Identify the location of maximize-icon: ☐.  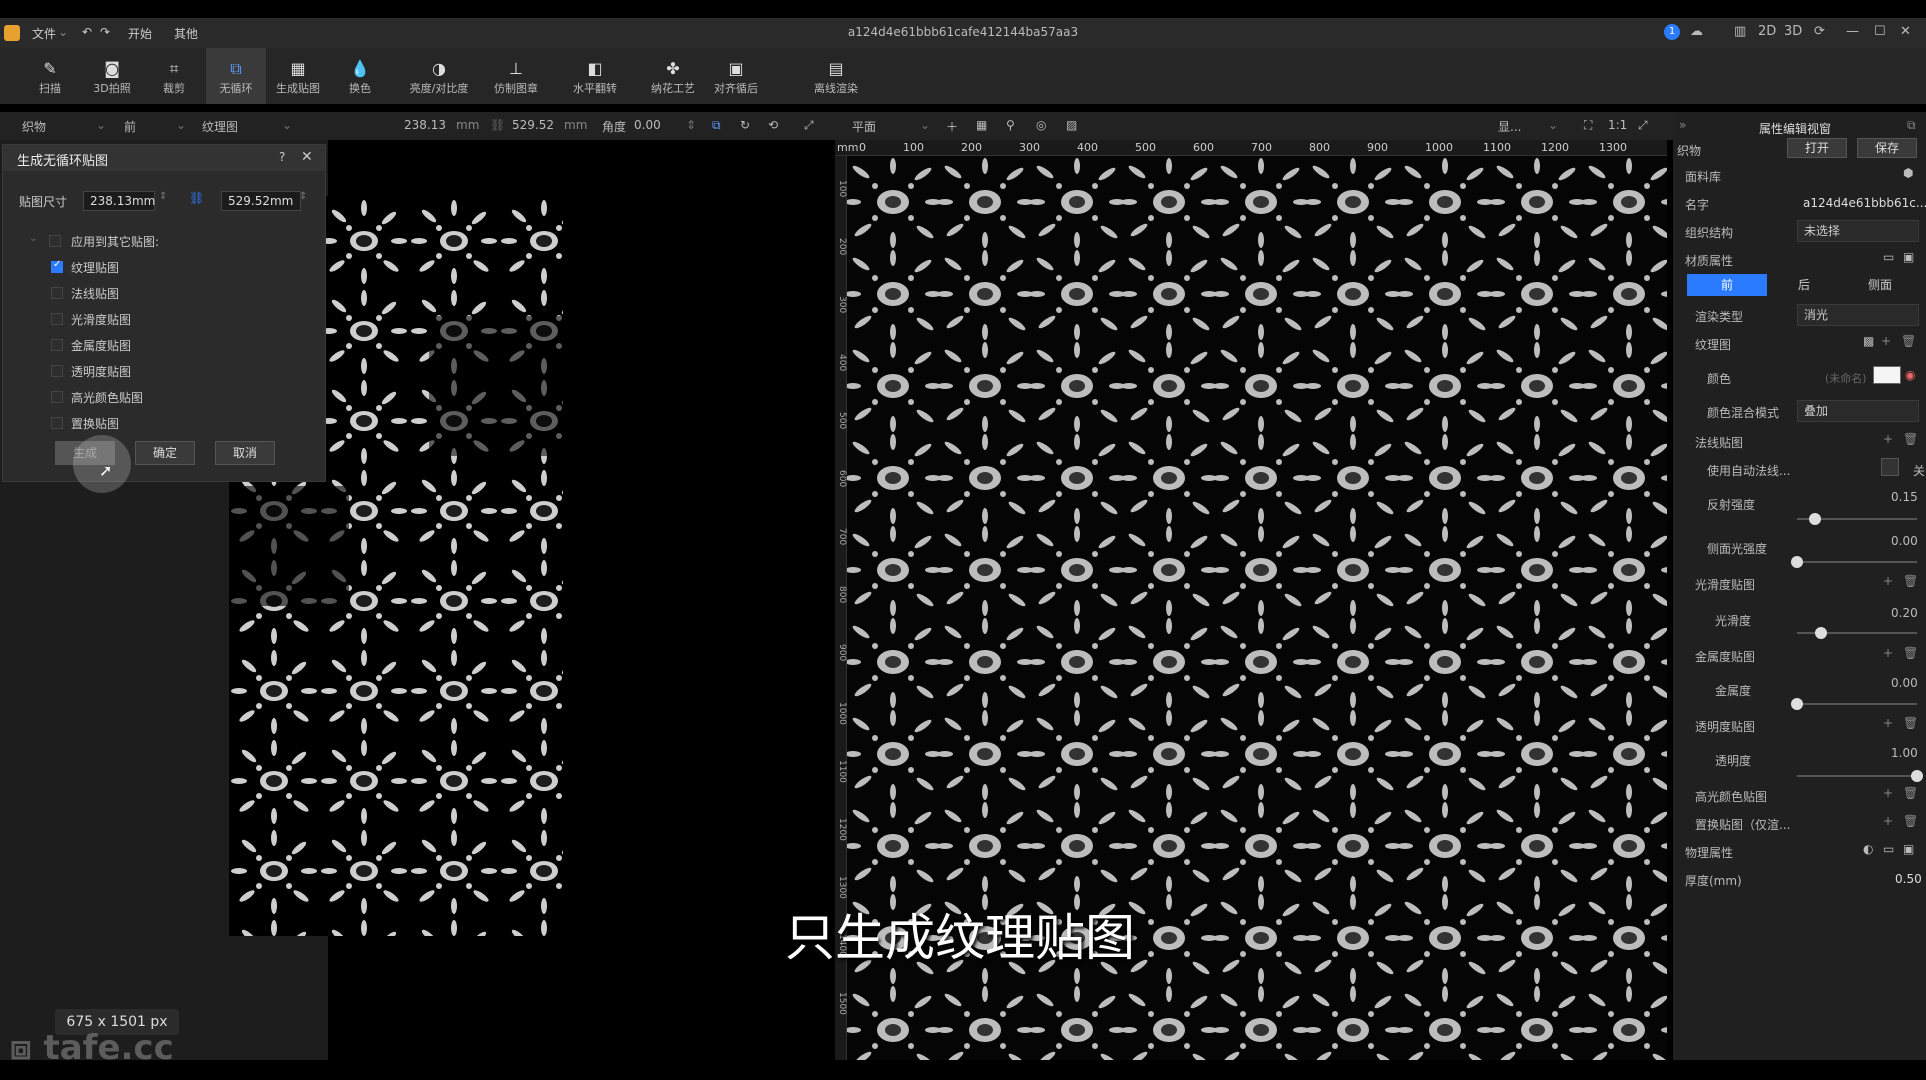
(1880, 31).